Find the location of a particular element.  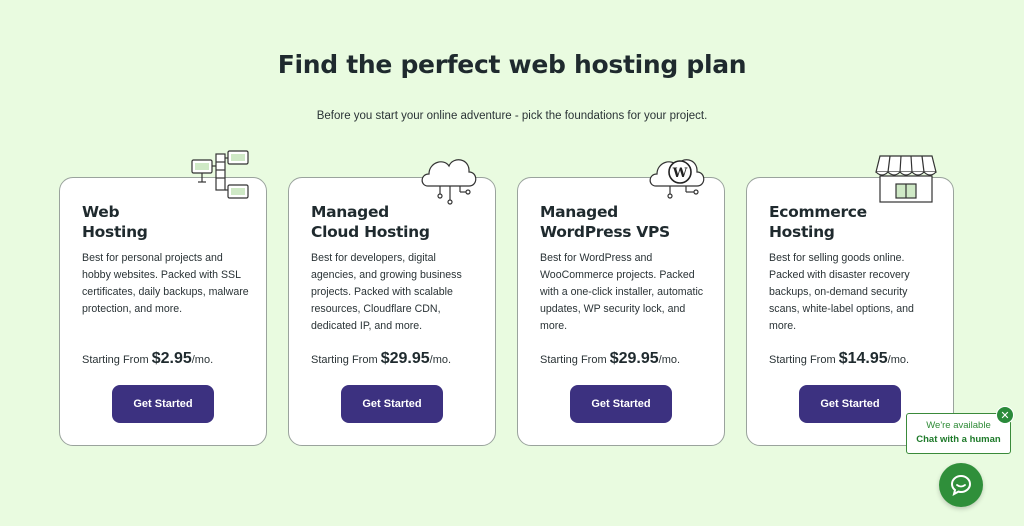

plan-price: Starting From $2.95/mo. is located at coordinates (172, 359).